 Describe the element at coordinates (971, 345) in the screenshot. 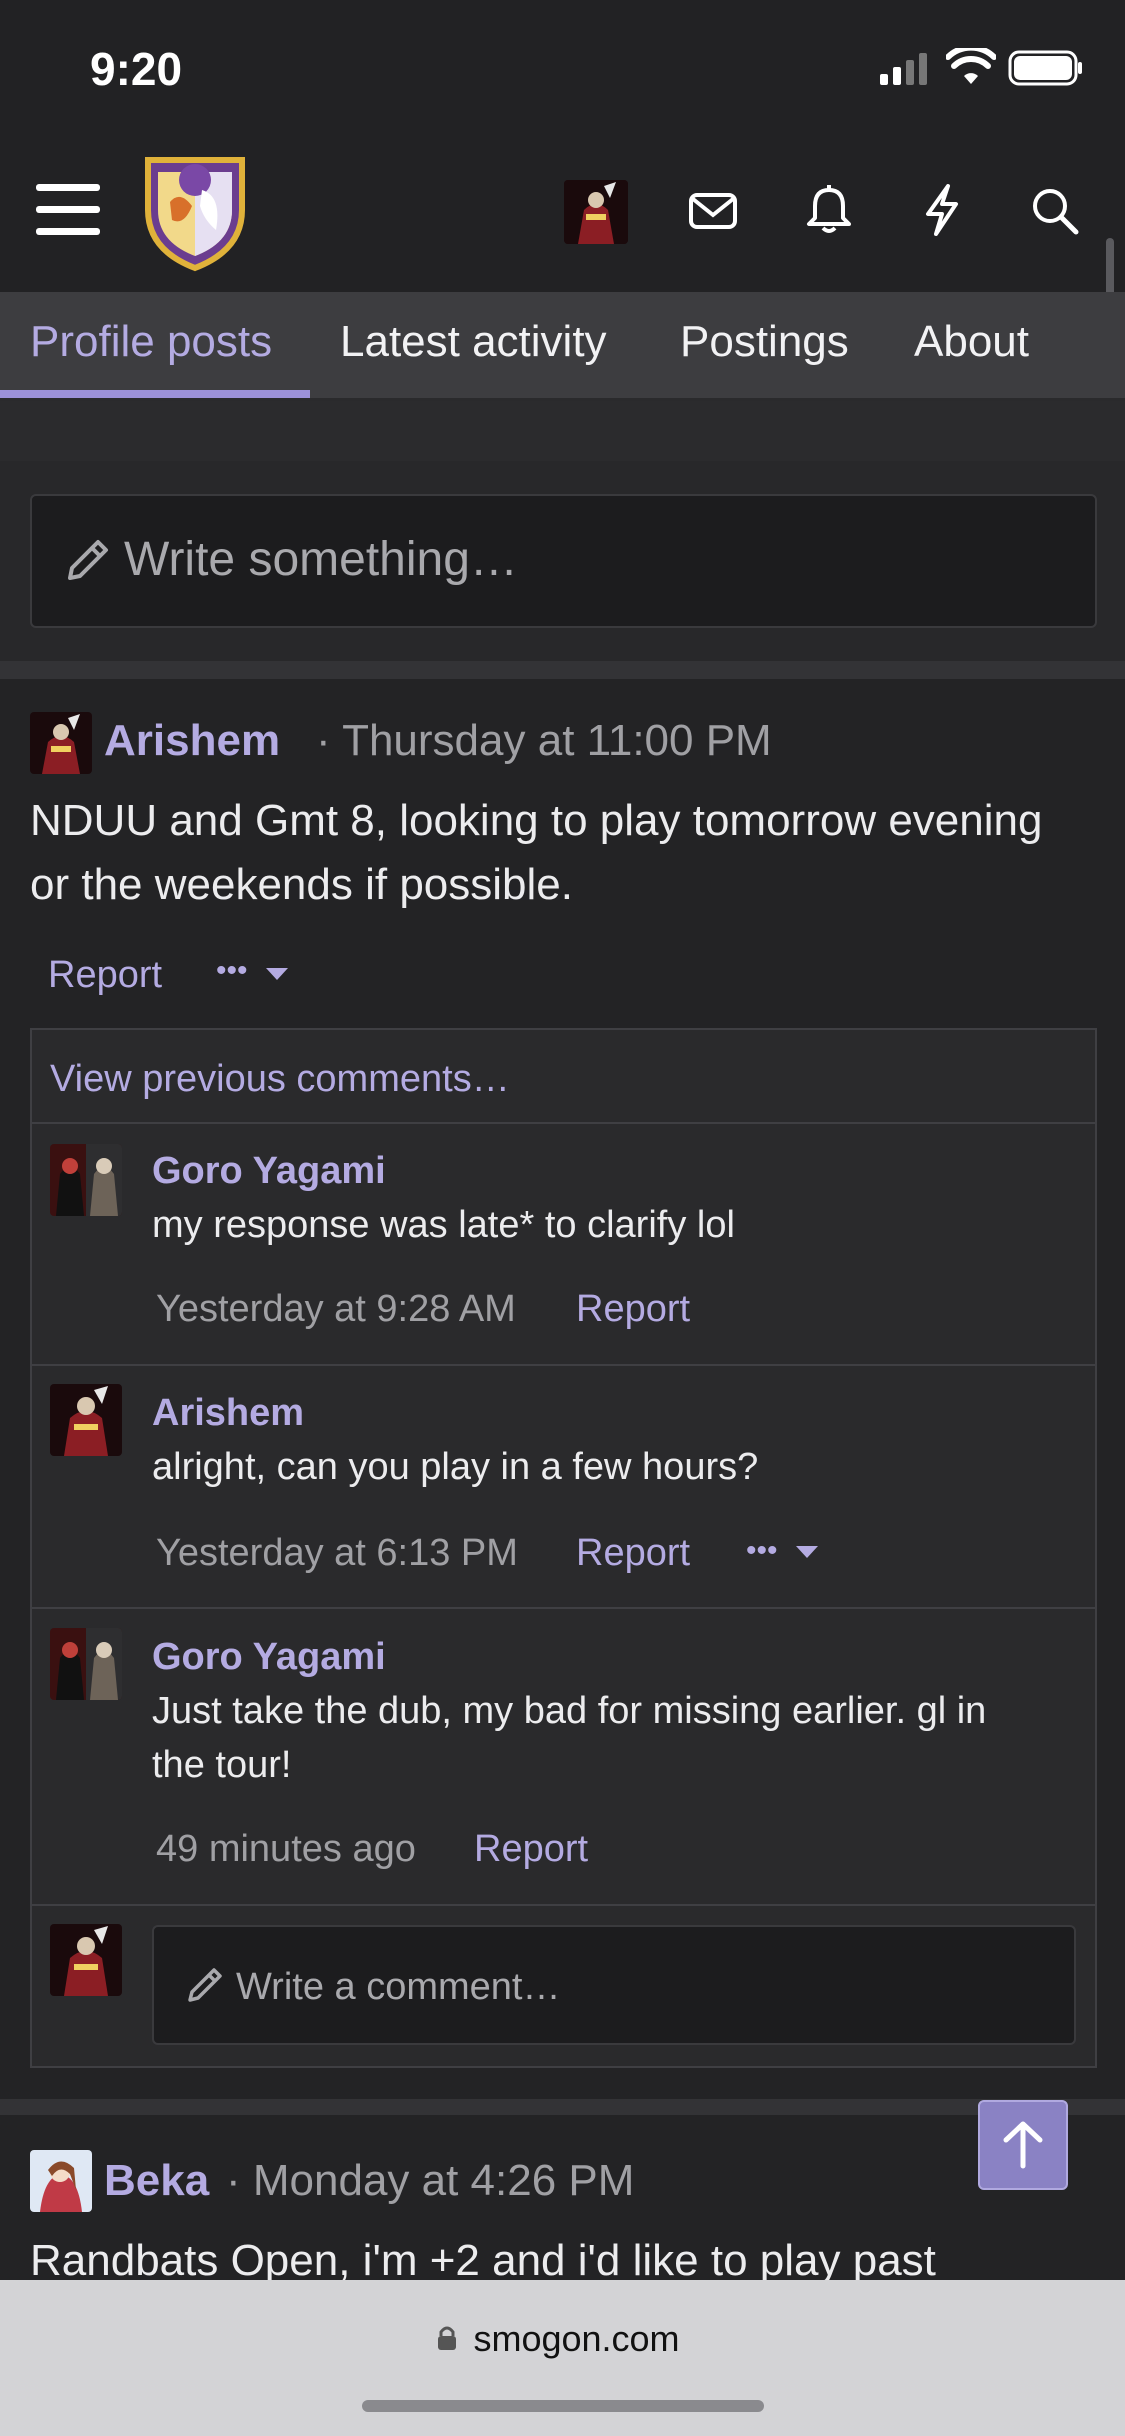

I see `tab-about: About` at that location.